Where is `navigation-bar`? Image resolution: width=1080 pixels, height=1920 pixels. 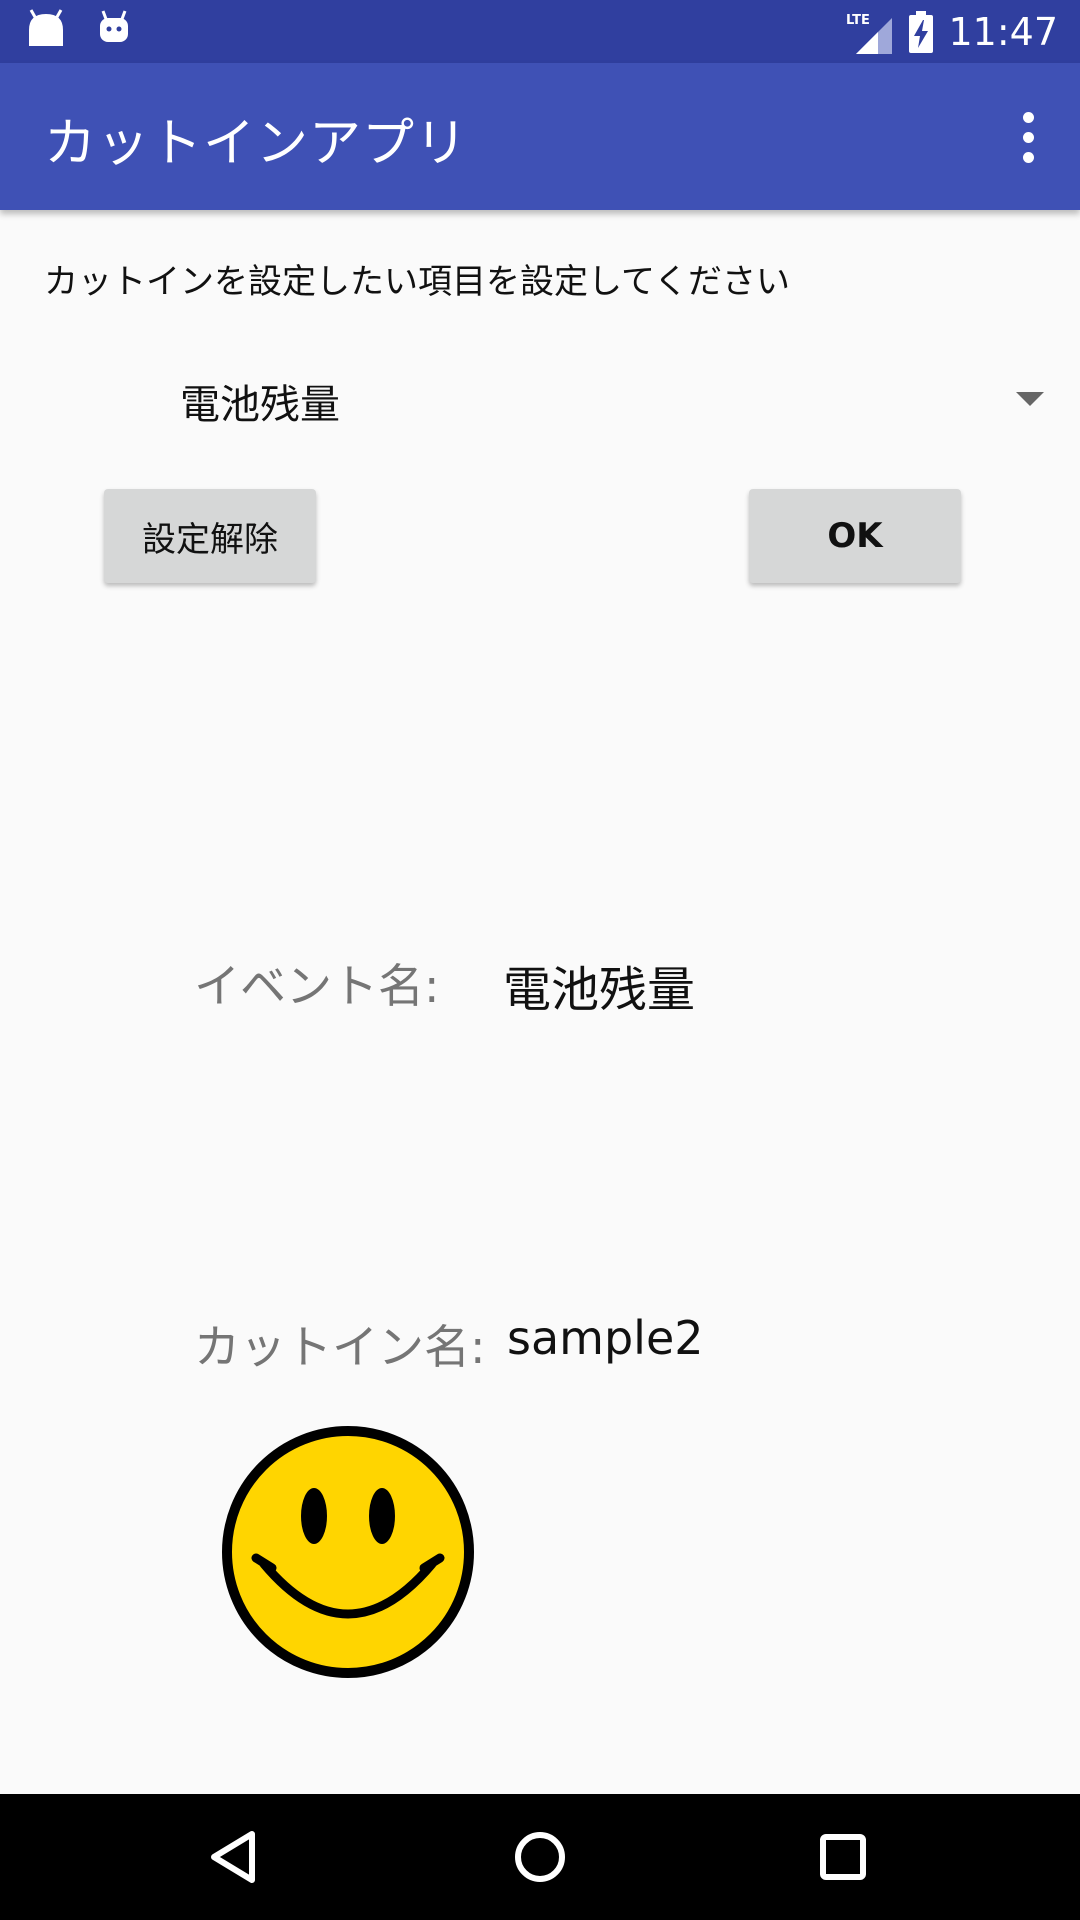
navigation-bar is located at coordinates (540, 1857).